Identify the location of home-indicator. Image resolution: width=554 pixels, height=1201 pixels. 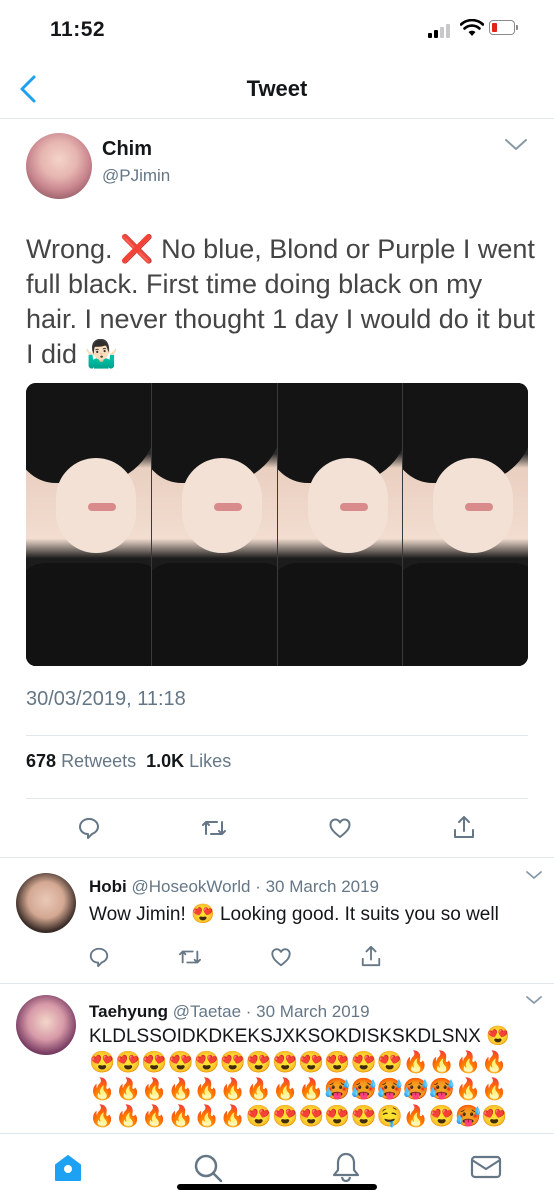
(277, 1187).